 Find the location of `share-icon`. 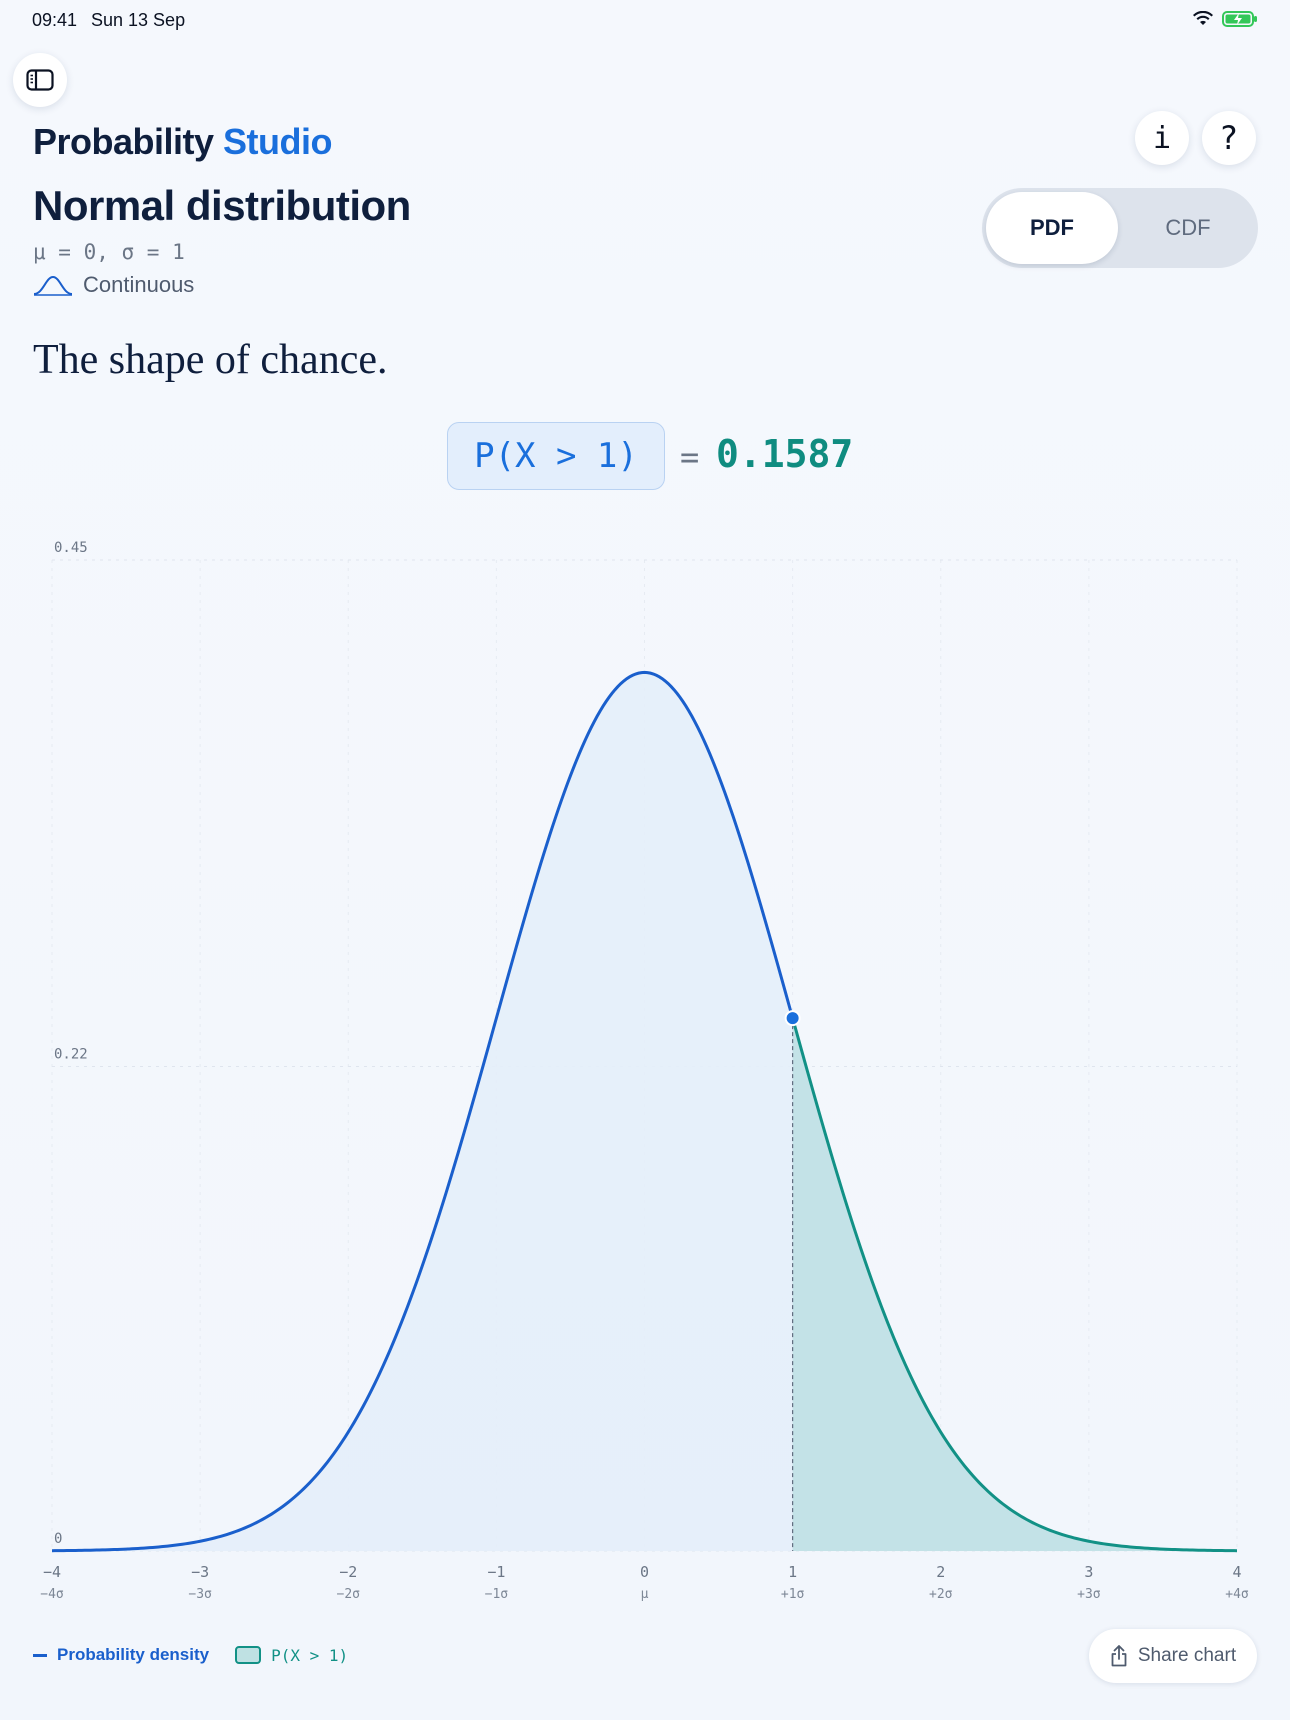

share-icon is located at coordinates (1119, 1656).